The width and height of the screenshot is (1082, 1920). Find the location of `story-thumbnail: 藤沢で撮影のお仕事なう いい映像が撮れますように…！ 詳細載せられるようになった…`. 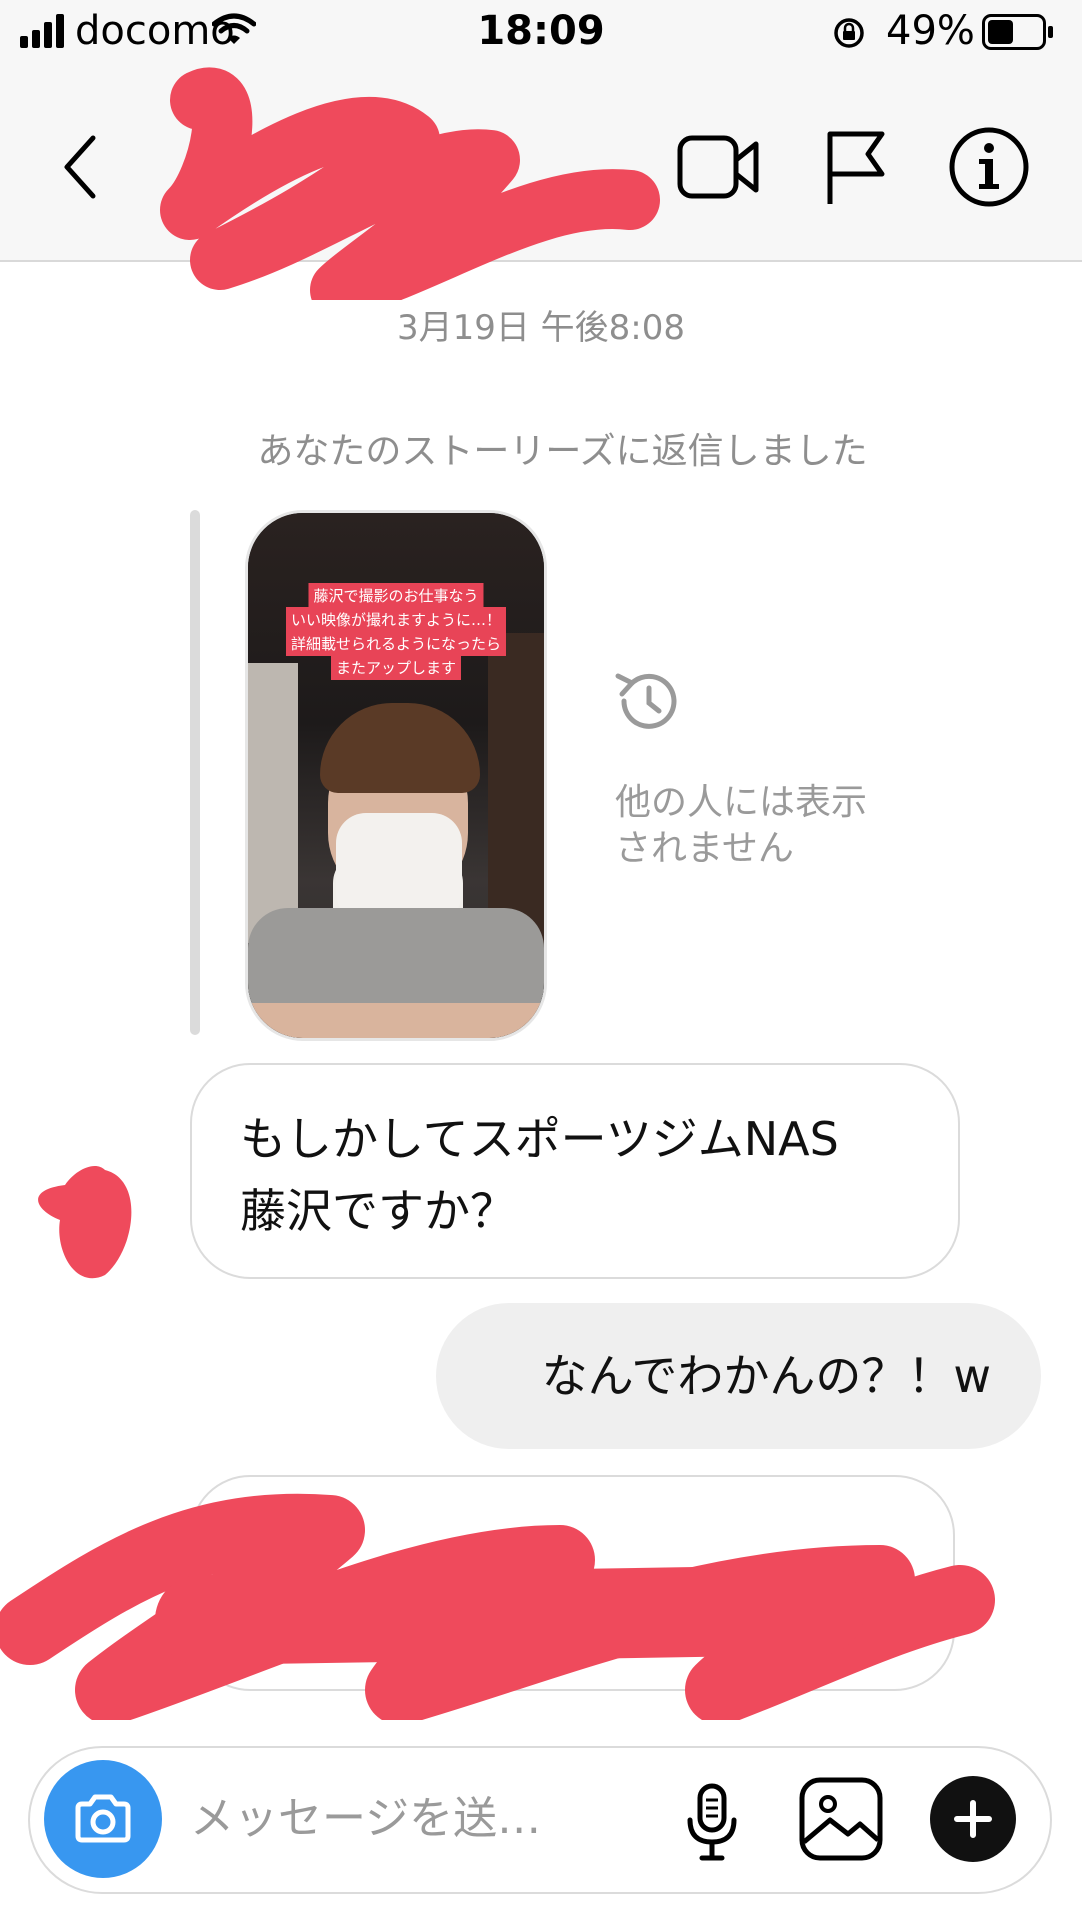

story-thumbnail: 藤沢で撮影のお仕事なう いい映像が撮れますように…！ 詳細載せられるようになった… is located at coordinates (396, 775).